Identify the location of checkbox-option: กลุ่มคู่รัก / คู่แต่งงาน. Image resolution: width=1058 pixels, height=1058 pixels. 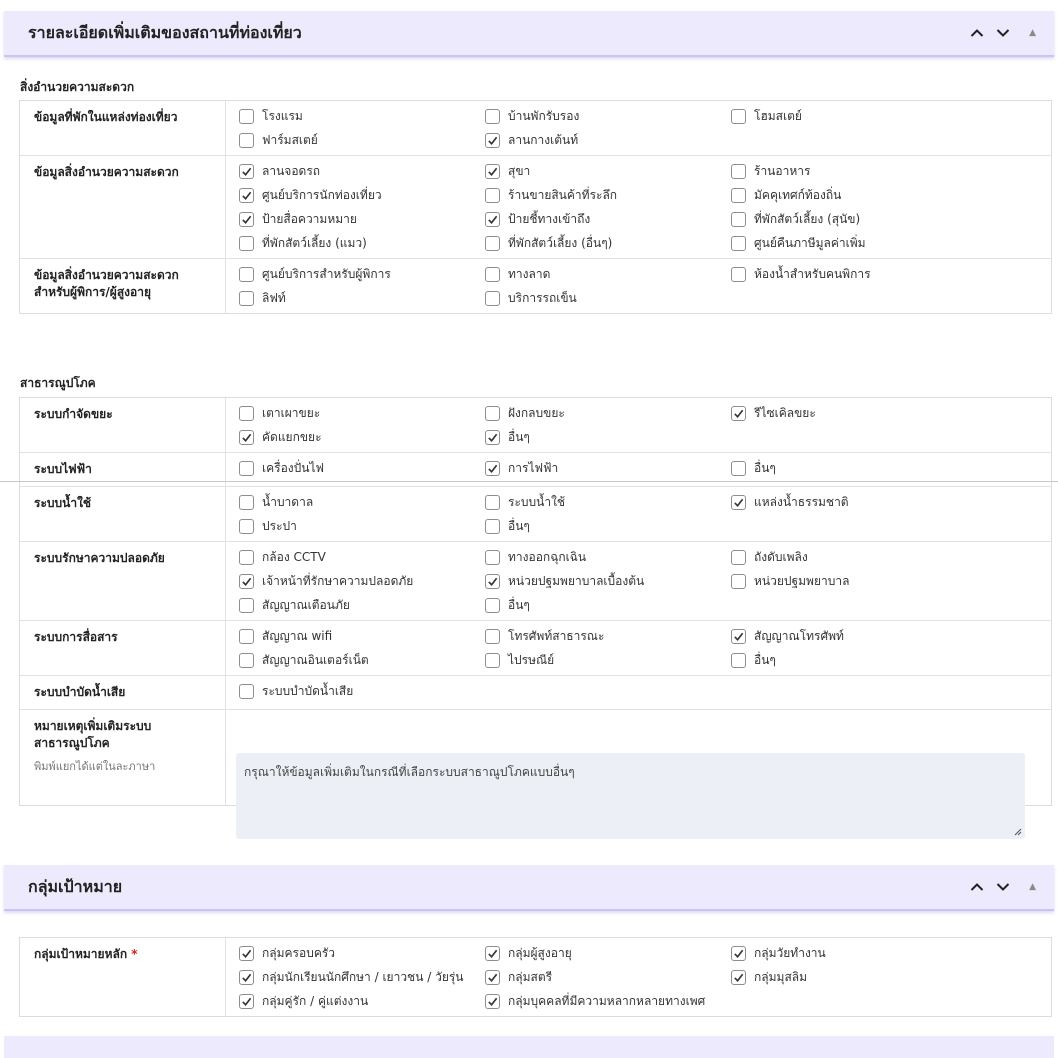
(362, 1001).